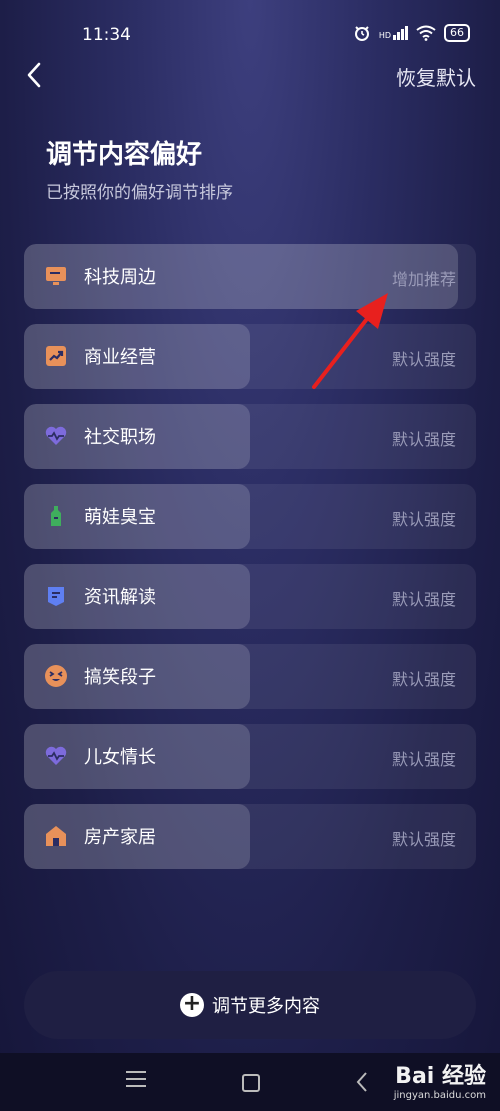  Describe the element at coordinates (56, 276) in the screenshot. I see `monitor-icon` at that location.